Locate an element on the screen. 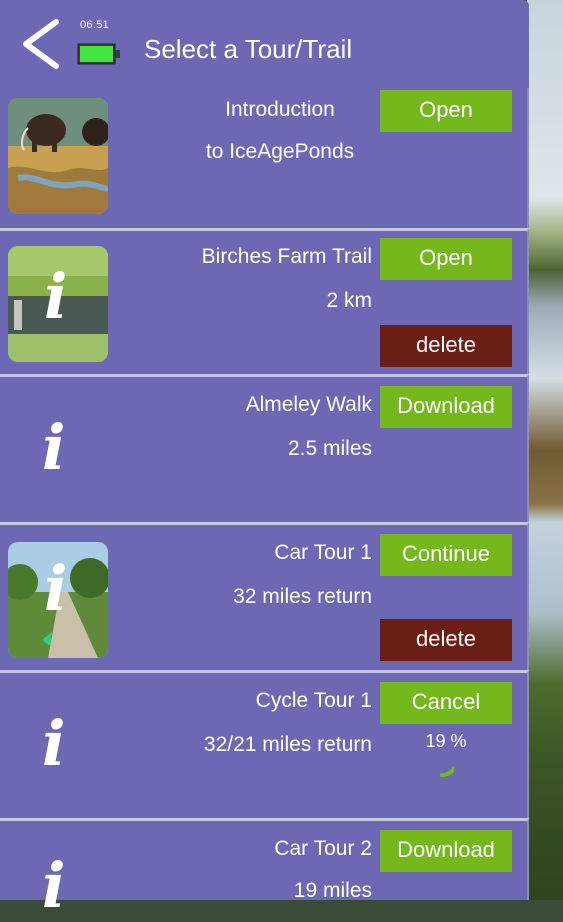 The image size is (563, 922). battery-icon is located at coordinates (98, 54).